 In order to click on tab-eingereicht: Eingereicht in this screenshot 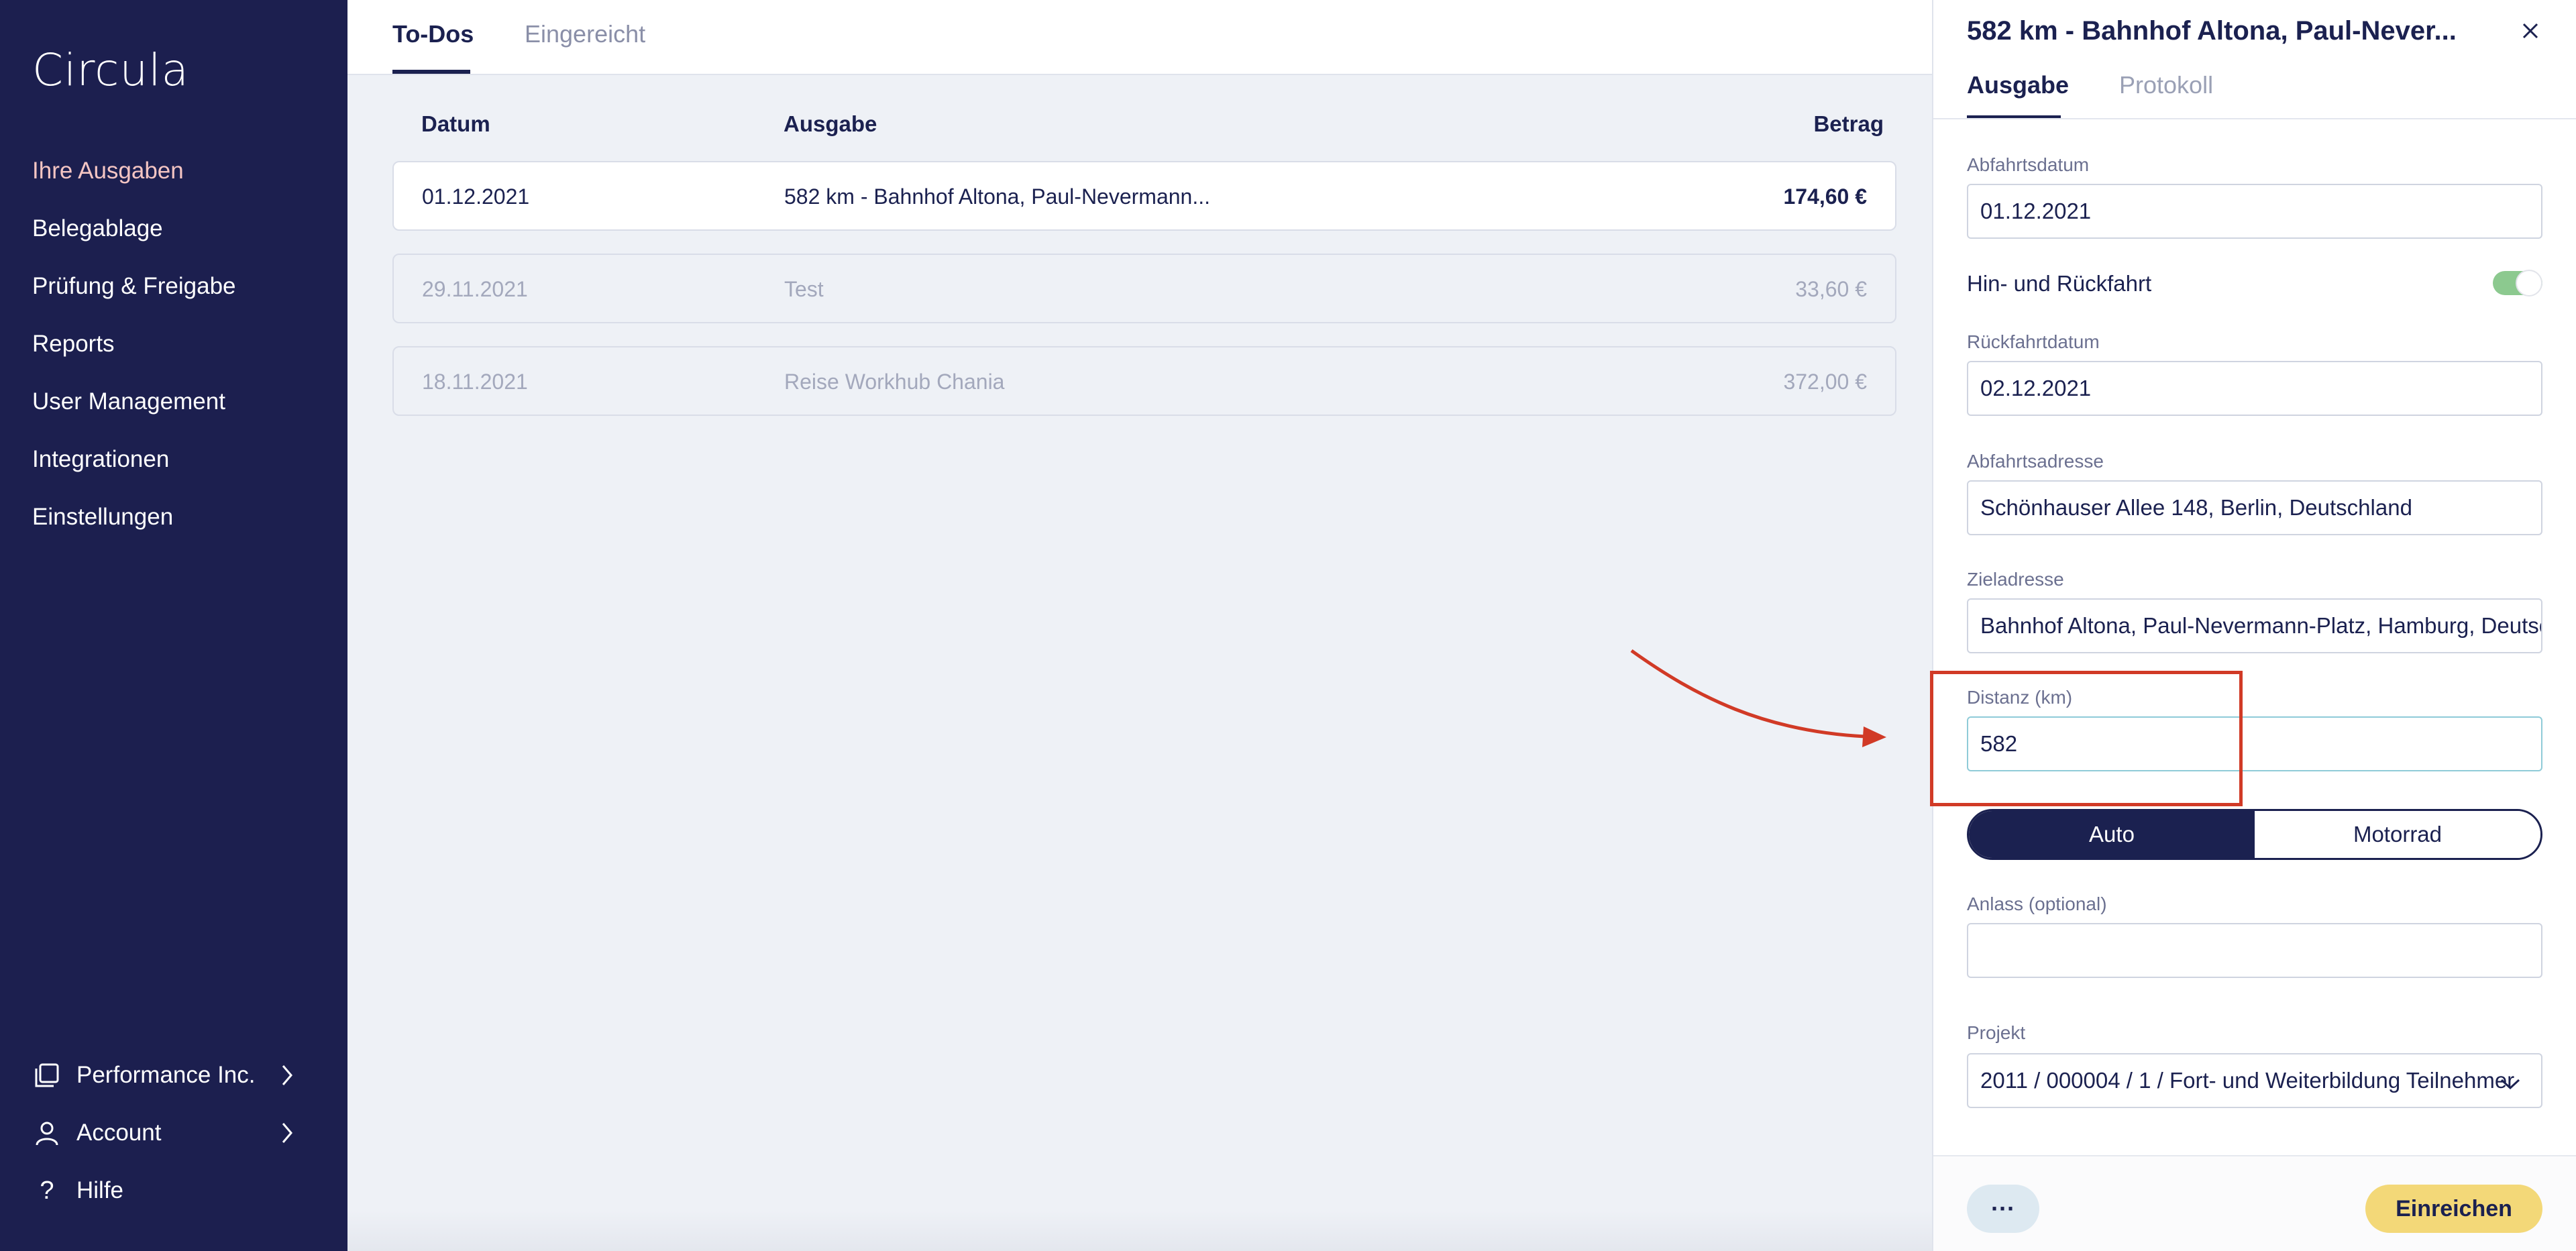, I will do `click(585, 34)`.